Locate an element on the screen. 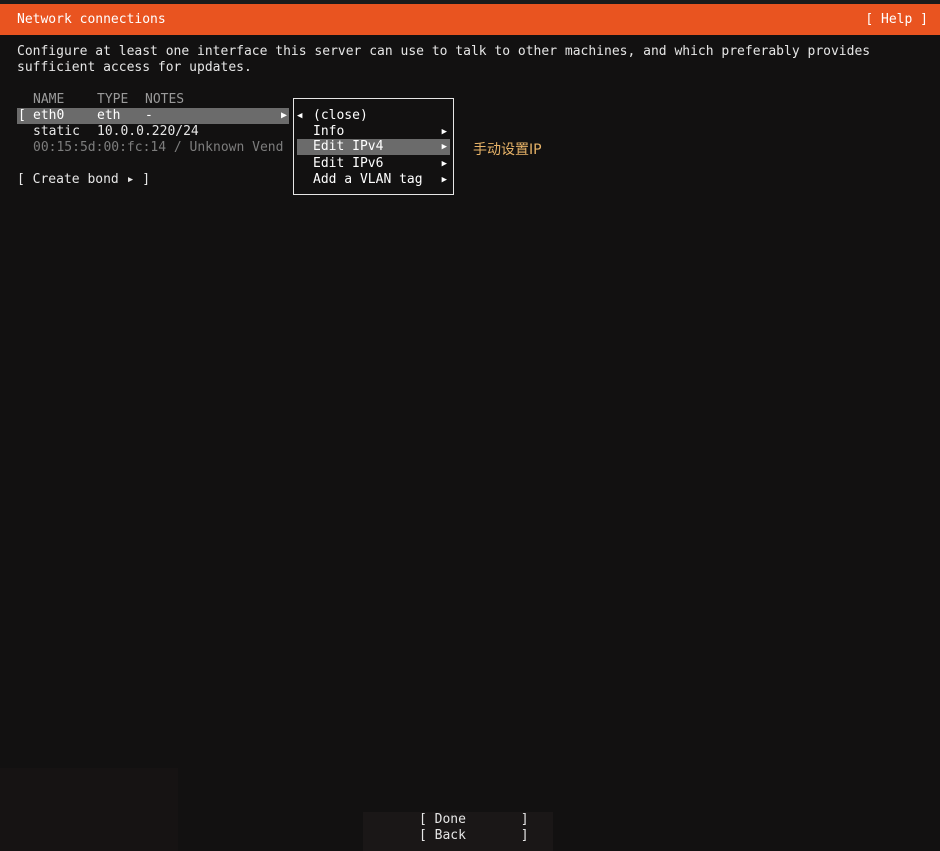 This screenshot has height=851, width=940. menu-item-label: Add a VLAN tag is located at coordinates (368, 179).